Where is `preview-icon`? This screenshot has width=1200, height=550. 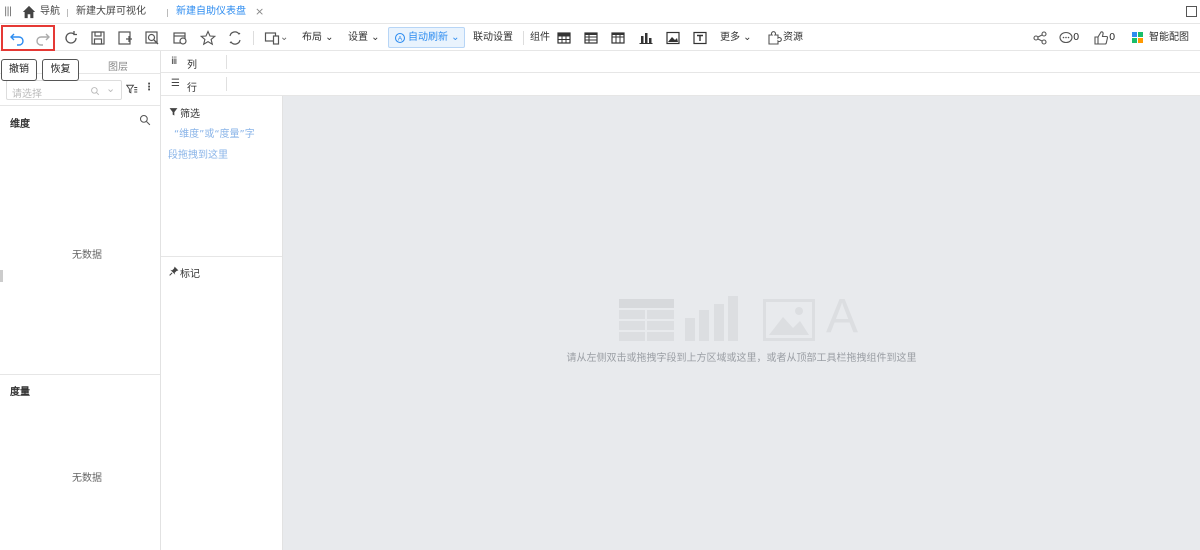
preview-icon is located at coordinates (152, 38).